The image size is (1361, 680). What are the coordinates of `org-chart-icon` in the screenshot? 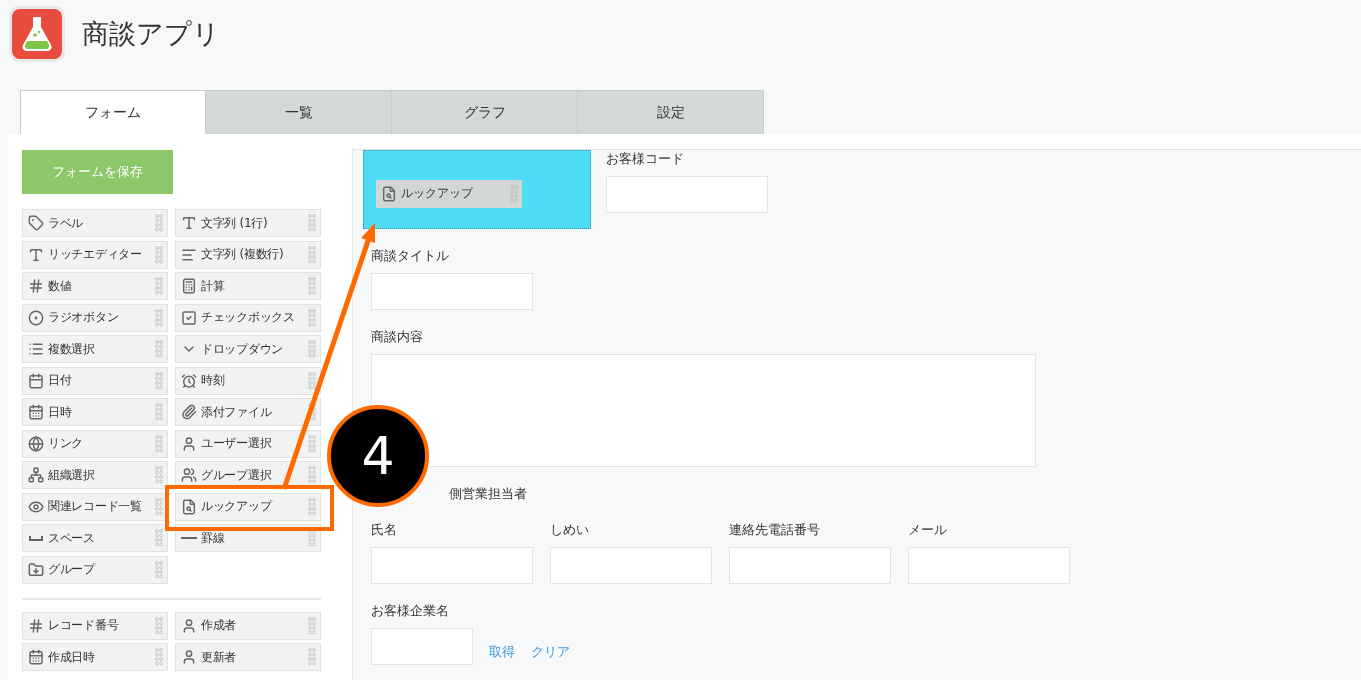 It's located at (36, 475).